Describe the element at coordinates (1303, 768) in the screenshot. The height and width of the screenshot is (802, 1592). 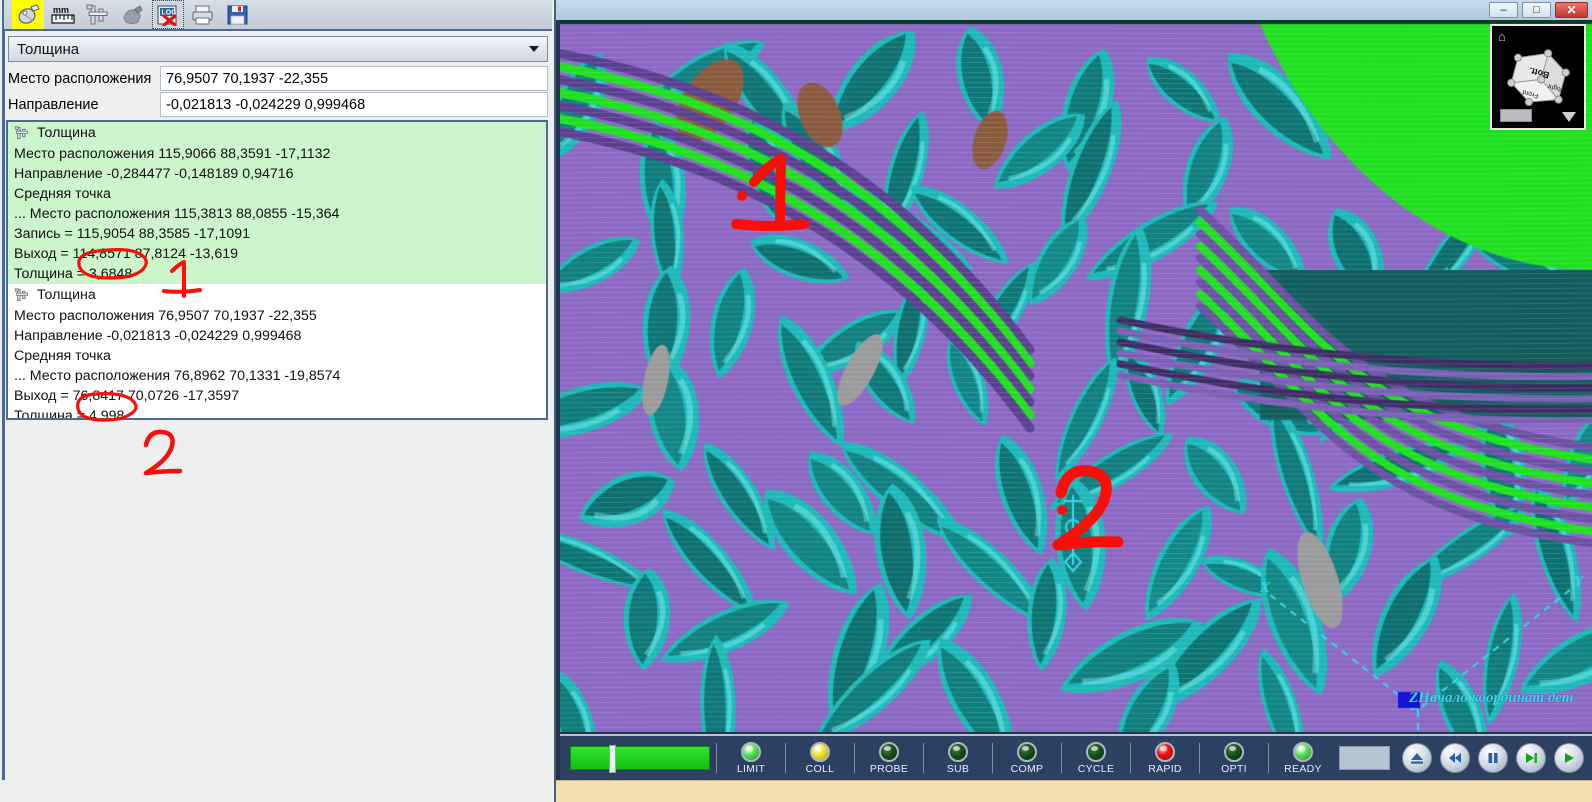
I see `status-label-ready: READY` at that location.